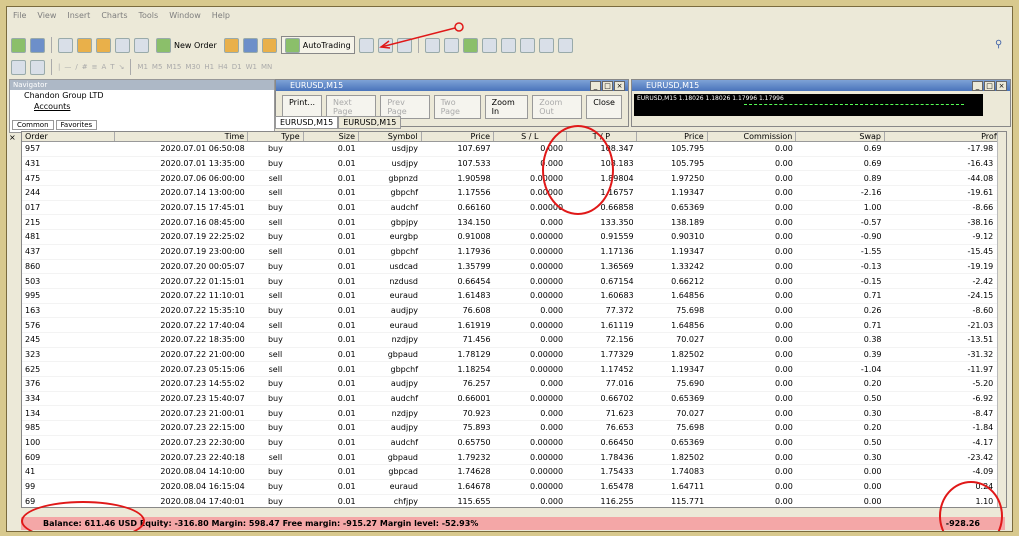 Image resolution: width=1019 pixels, height=536 pixels. I want to click on tab-favorites: Favorites, so click(76, 125).